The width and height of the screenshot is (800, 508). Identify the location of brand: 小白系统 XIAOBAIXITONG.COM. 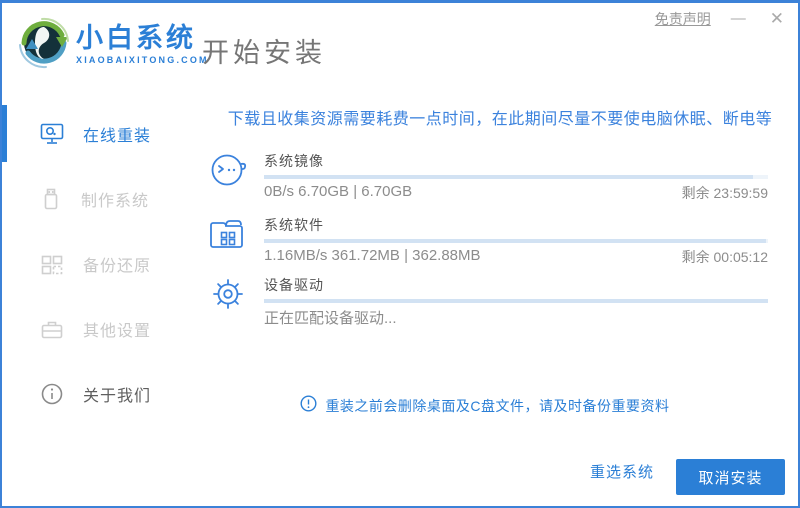
(142, 44).